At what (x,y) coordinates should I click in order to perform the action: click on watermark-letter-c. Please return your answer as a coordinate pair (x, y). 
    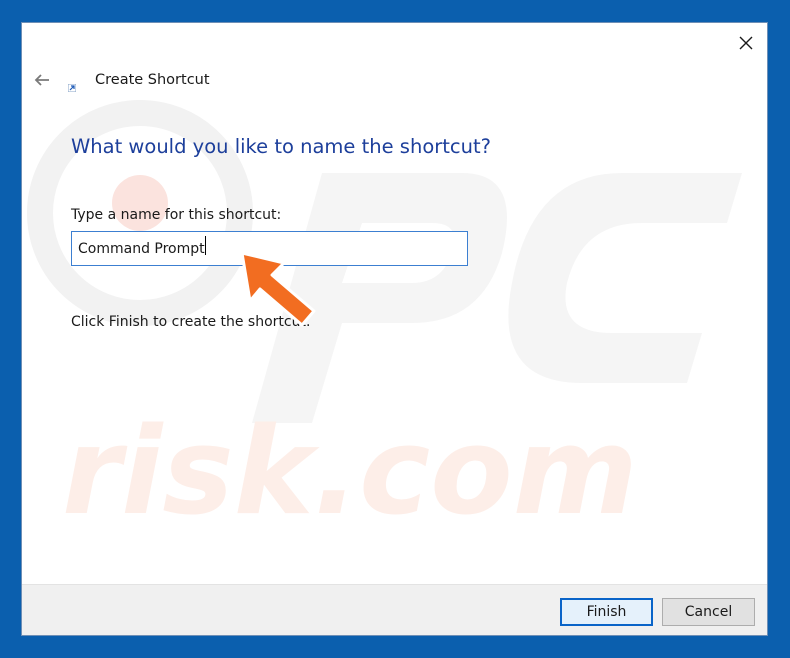
    Looking at the image, I should click on (625, 278).